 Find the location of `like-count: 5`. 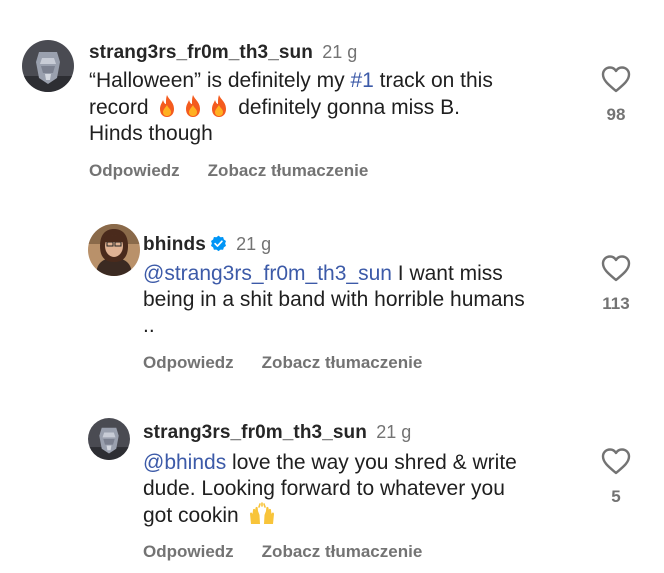

like-count: 5 is located at coordinates (616, 497).